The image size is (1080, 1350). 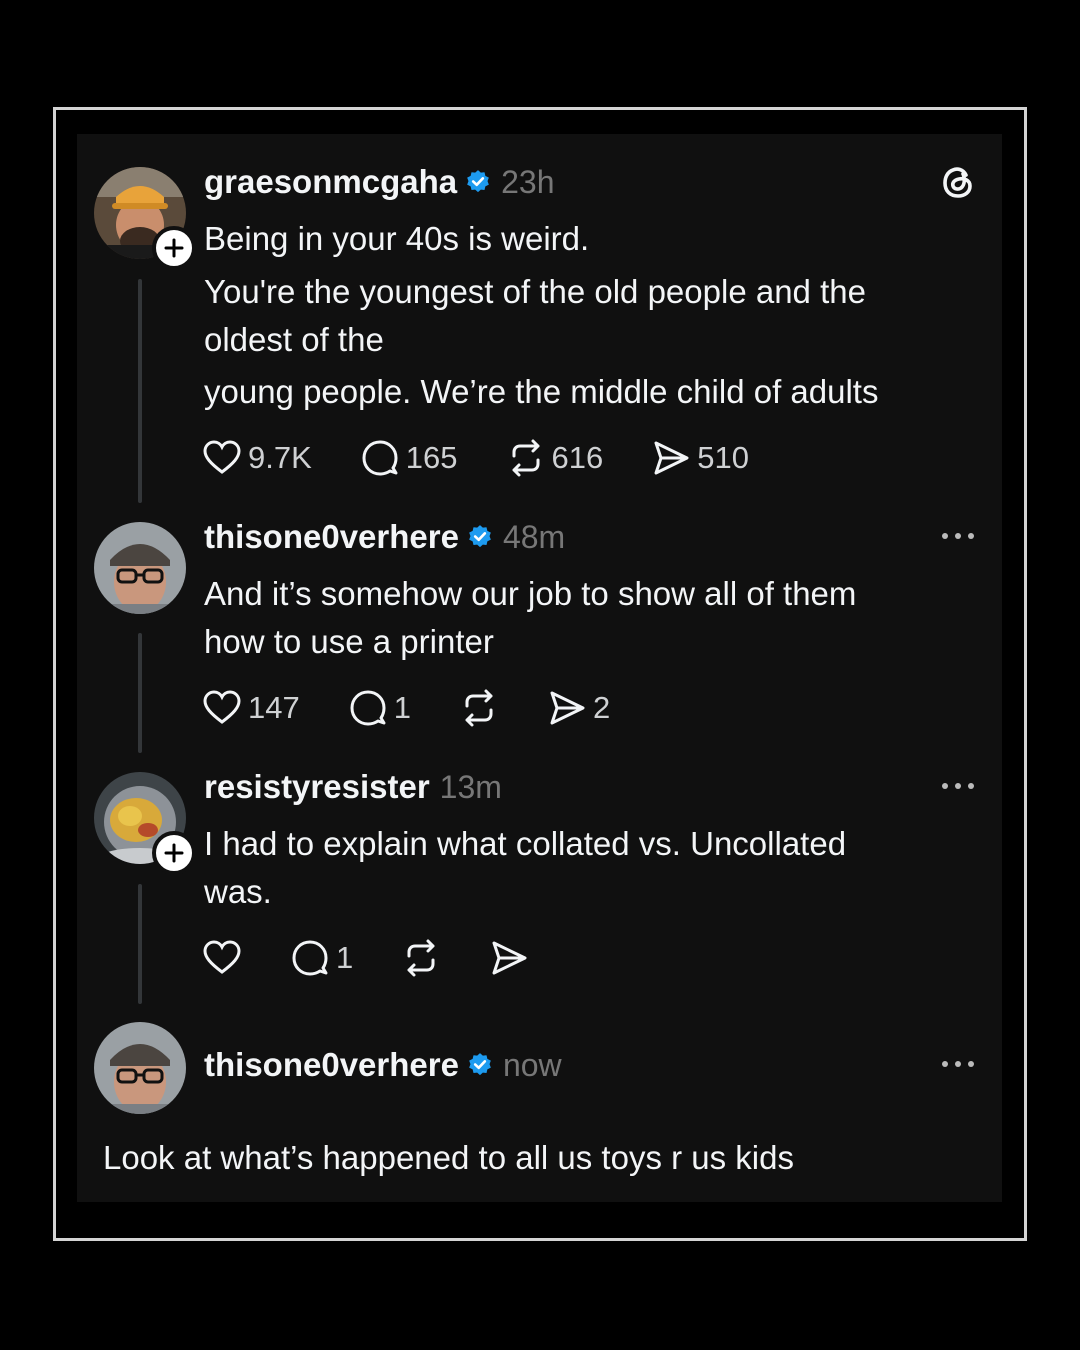 I want to click on repost-count: 616, so click(x=577, y=457).